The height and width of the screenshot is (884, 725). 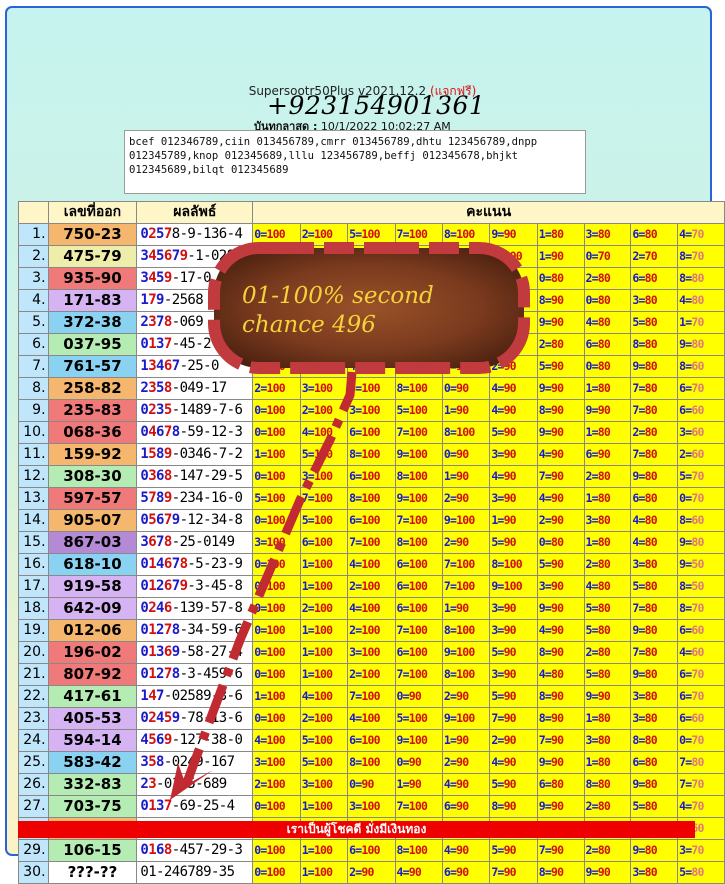 I want to click on result-value: 1589-0346-7-2, so click(x=195, y=454).